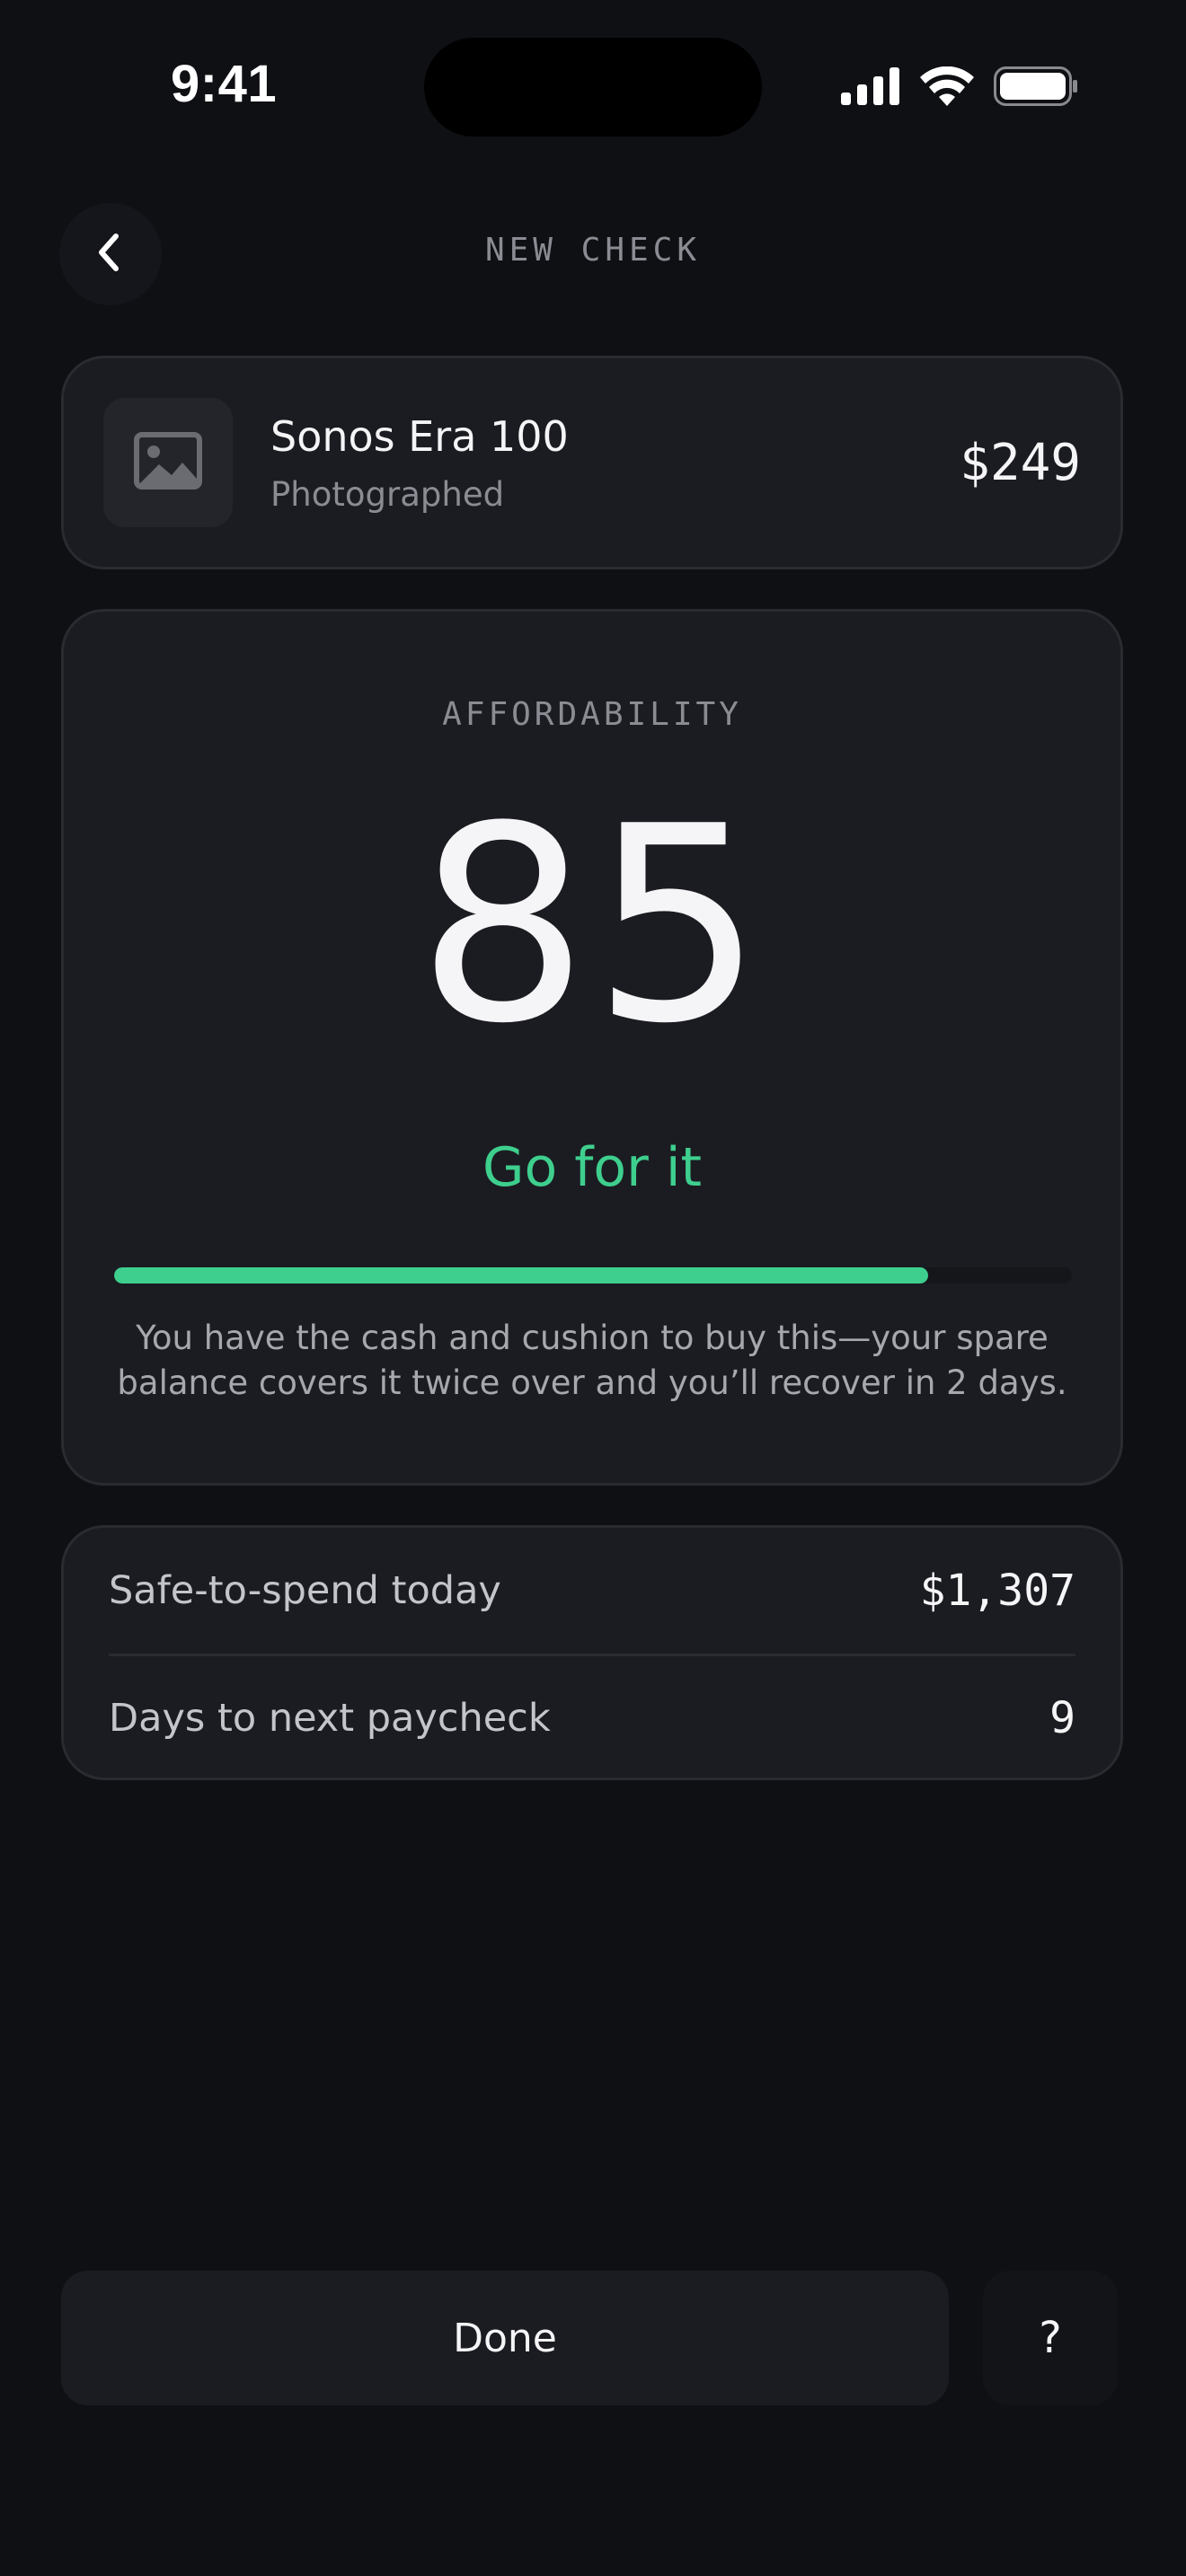 This screenshot has height=2576, width=1186. What do you see at coordinates (1036, 88) in the screenshot?
I see `battery-icon` at bounding box center [1036, 88].